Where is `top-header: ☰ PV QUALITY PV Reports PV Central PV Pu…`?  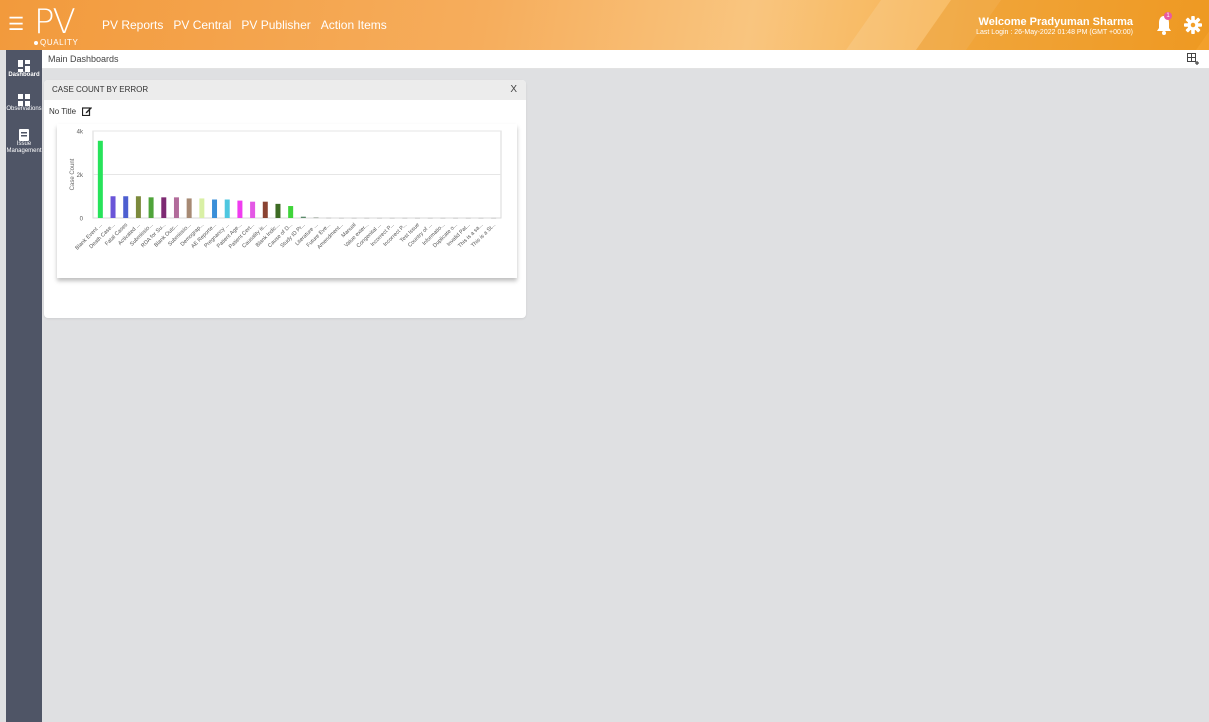
top-header: ☰ PV QUALITY PV Reports PV Central PV Pu… is located at coordinates (604, 25).